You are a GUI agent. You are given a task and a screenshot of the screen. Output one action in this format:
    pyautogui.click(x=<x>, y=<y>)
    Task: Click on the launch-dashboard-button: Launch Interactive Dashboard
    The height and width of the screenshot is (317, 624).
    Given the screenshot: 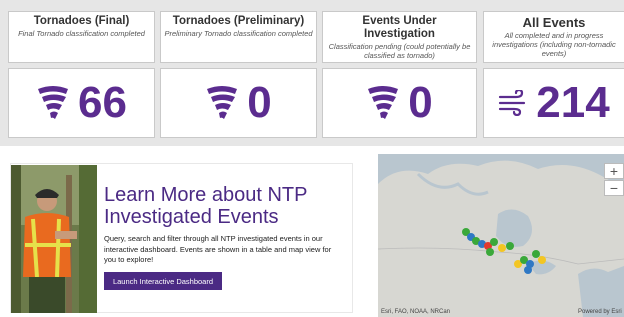 What is the action you would take?
    pyautogui.click(x=163, y=281)
    